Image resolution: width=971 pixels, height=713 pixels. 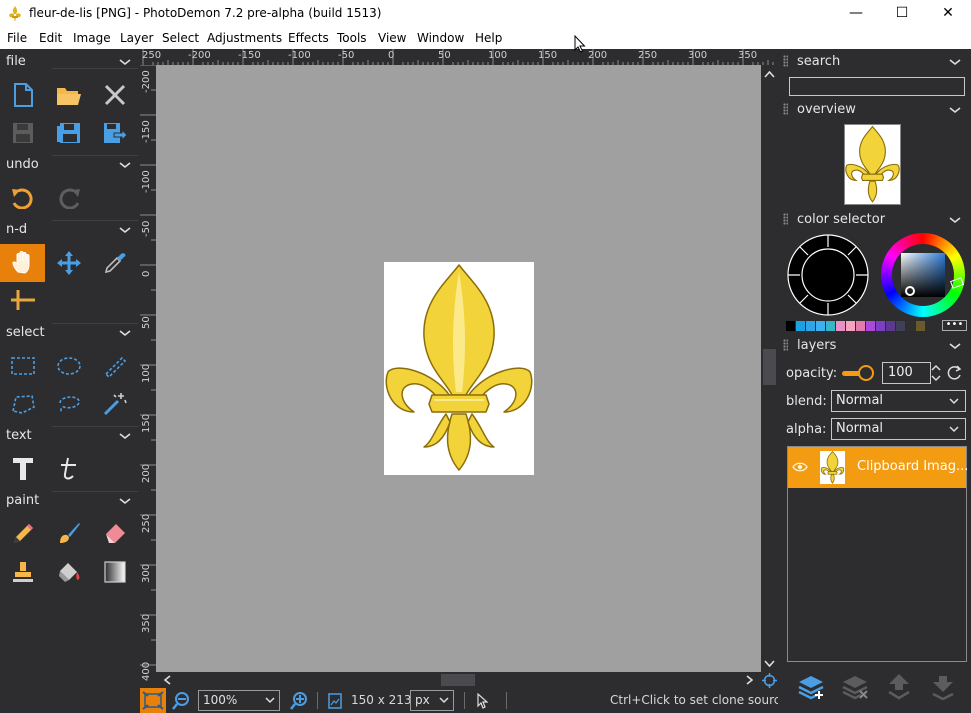 What do you see at coordinates (115, 95) in the screenshot?
I see `close-image-button` at bounding box center [115, 95].